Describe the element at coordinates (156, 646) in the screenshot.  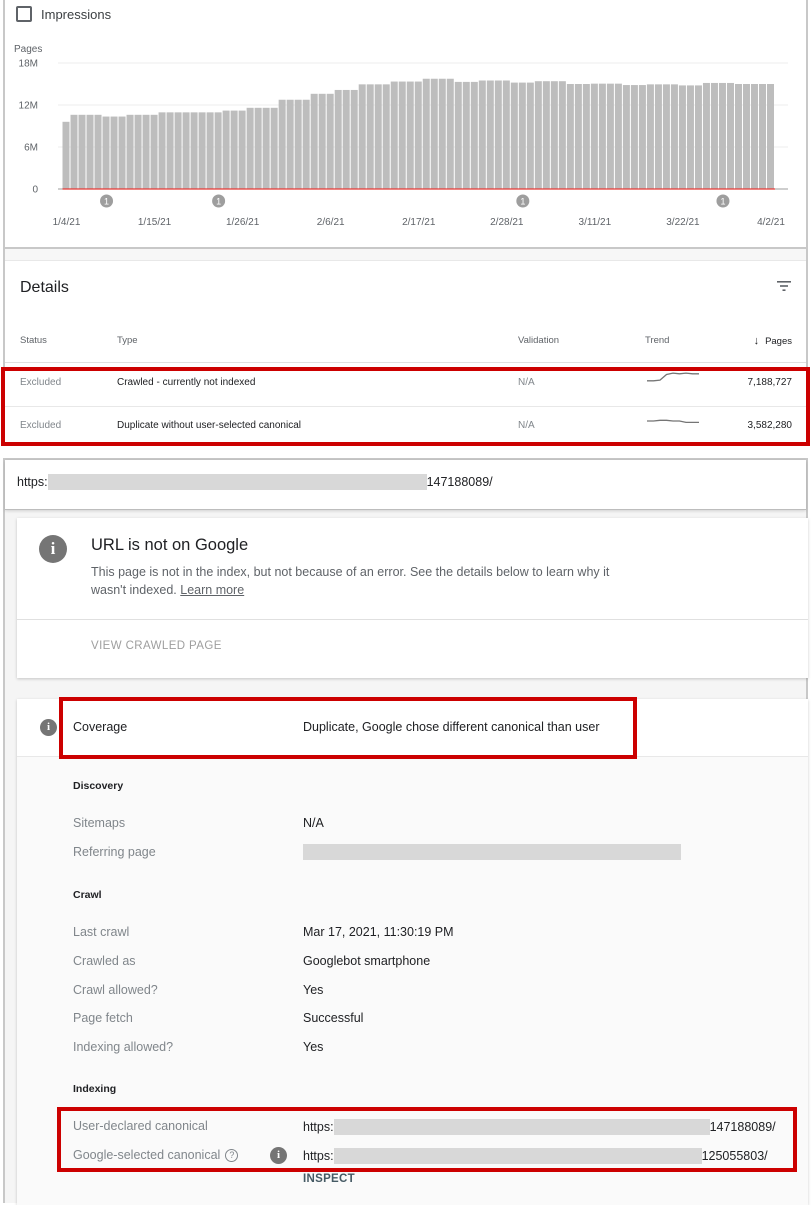
I see `view-crawled-page-button: VIEW CRAWLED PAGE` at that location.